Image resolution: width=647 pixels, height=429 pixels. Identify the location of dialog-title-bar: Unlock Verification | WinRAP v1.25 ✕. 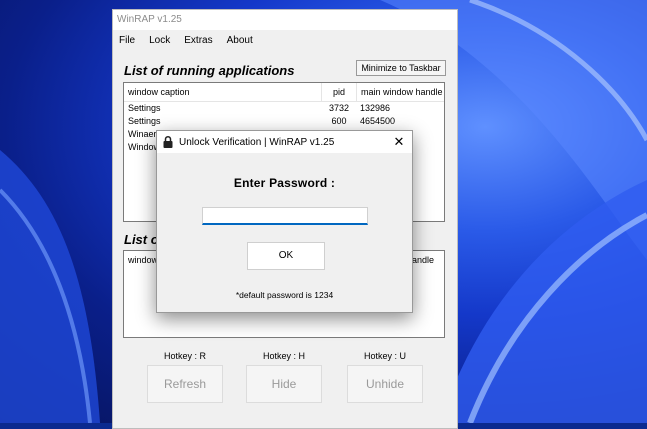
(284, 142).